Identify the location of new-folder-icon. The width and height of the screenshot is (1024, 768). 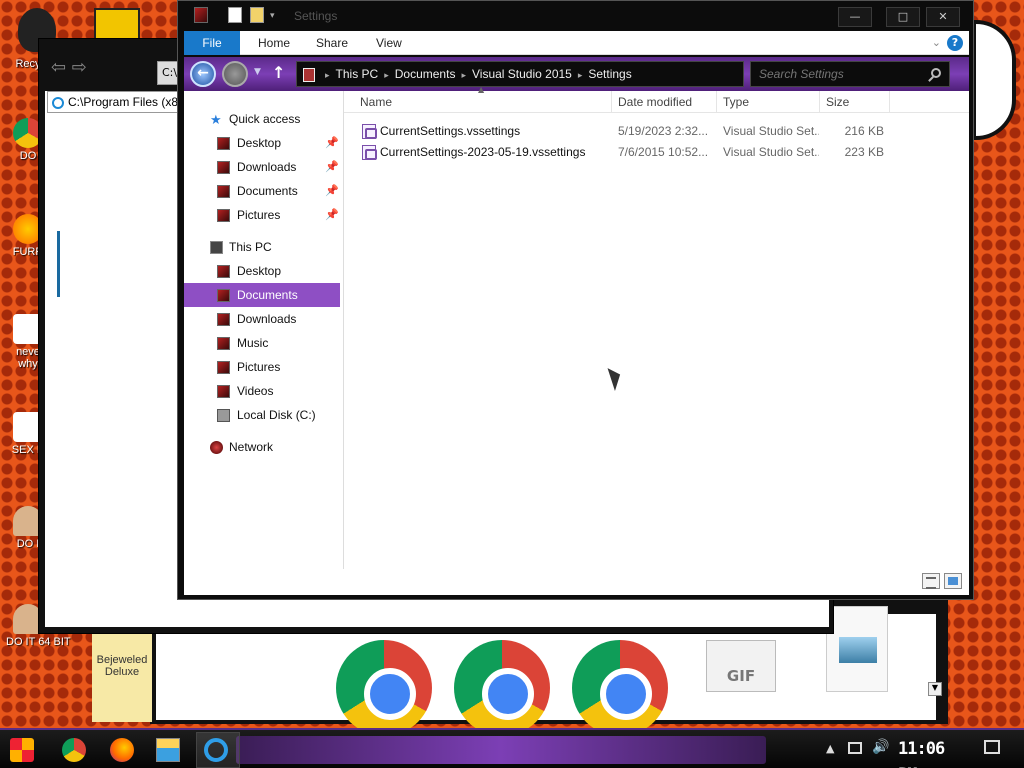
(257, 15).